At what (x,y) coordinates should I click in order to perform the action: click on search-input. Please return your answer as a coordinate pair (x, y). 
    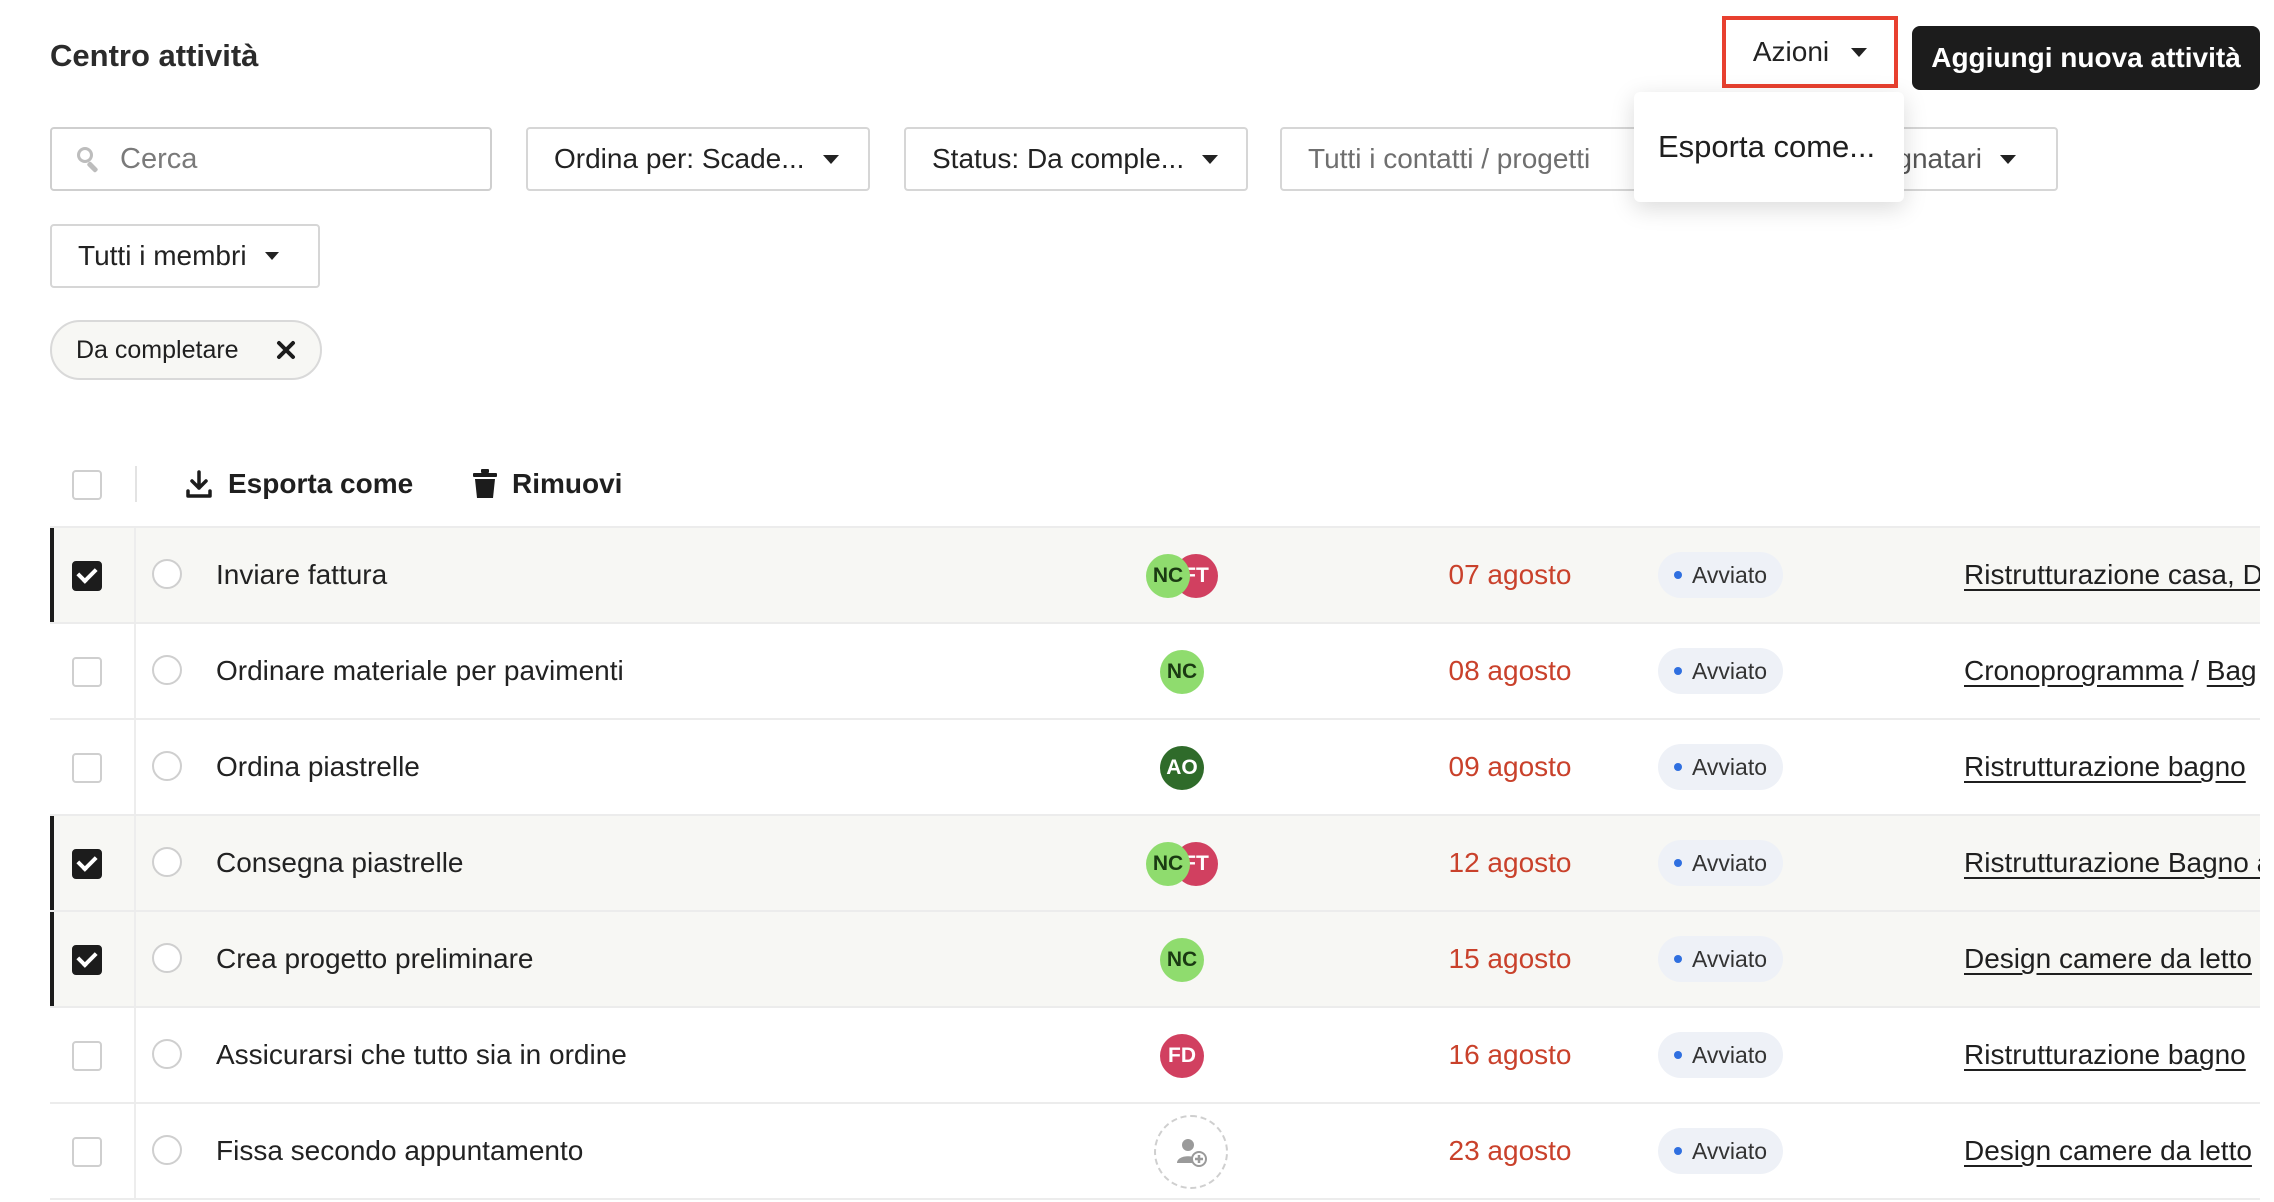
    Looking at the image, I should click on (290, 159).